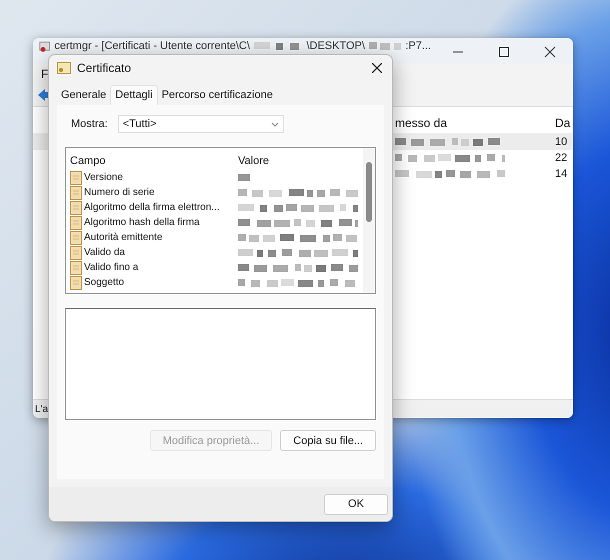 The height and width of the screenshot is (560, 610). I want to click on status-bar-text: L'a, so click(41, 409).